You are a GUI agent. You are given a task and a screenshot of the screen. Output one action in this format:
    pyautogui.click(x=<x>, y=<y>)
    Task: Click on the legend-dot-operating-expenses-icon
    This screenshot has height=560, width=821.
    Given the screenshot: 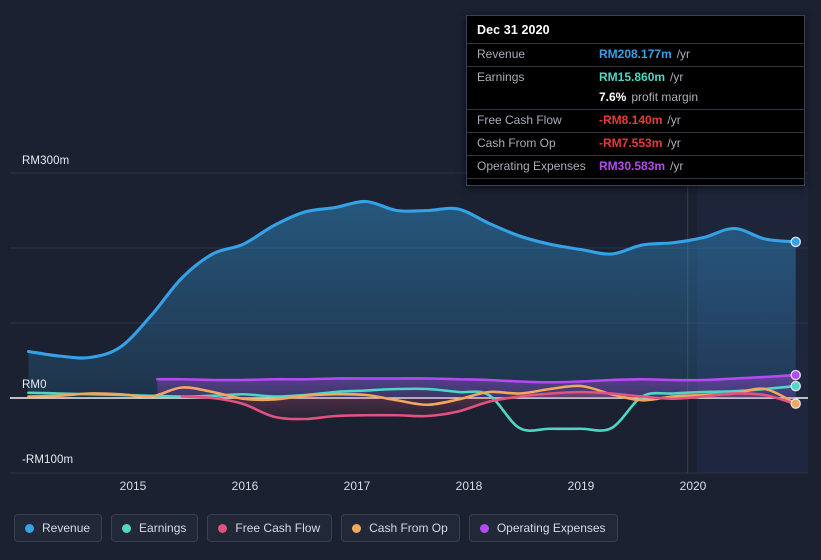 What is the action you would take?
    pyautogui.click(x=484, y=528)
    